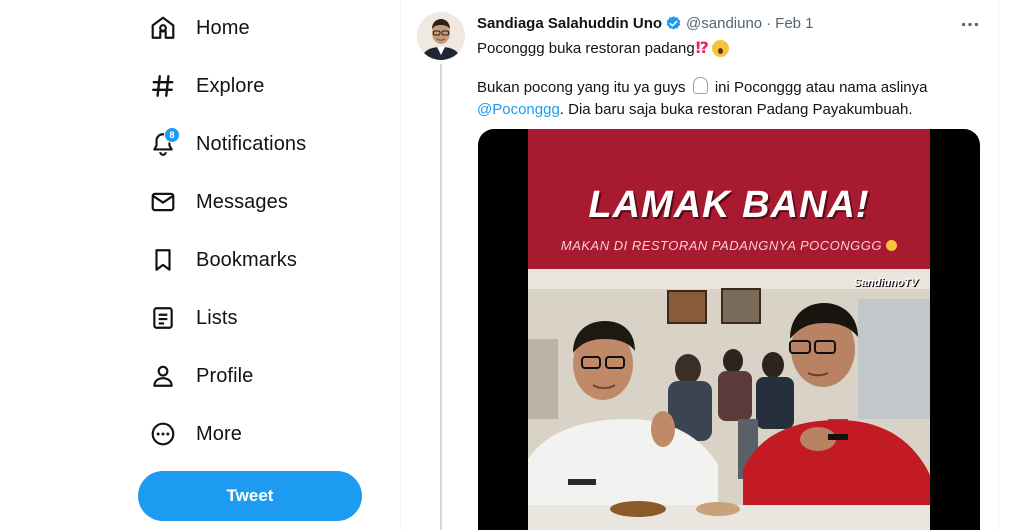 The image size is (1024, 530). I want to click on sidebar-item-more: More, so click(196, 434).